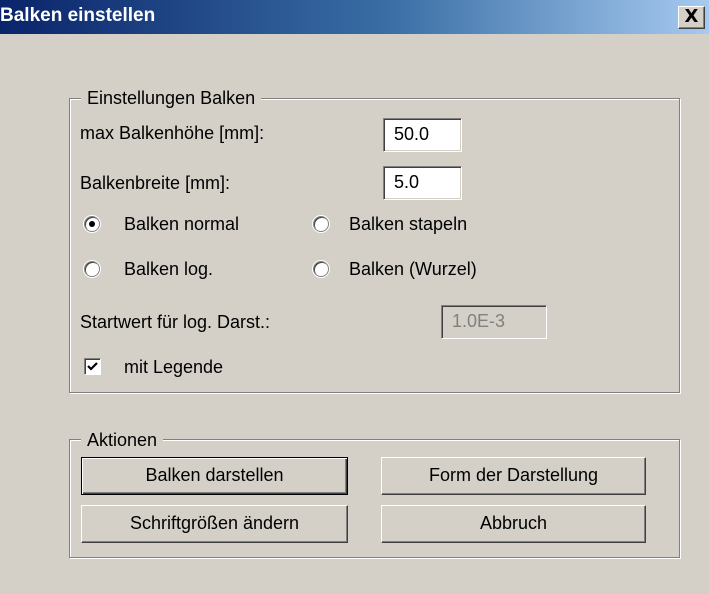 This screenshot has width=709, height=594. What do you see at coordinates (2, 314) in the screenshot?
I see `window-left-edge` at bounding box center [2, 314].